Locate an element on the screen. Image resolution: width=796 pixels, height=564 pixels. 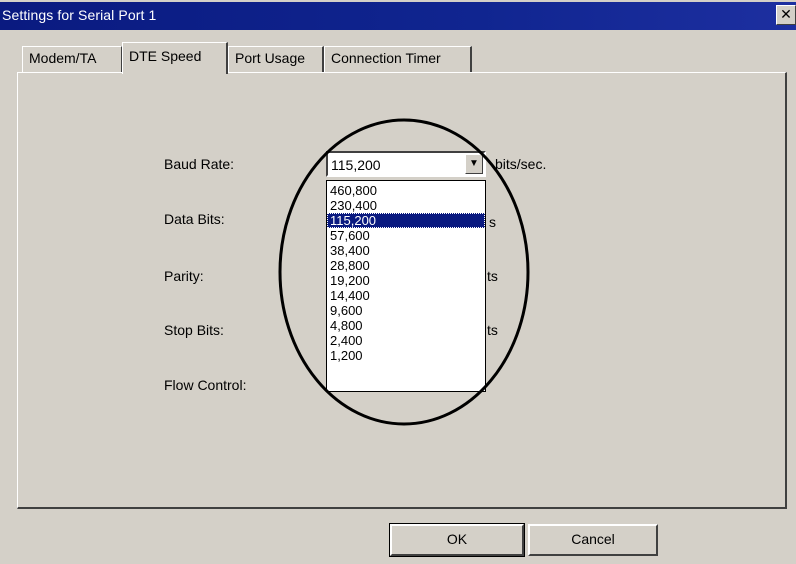
ok-button: OK is located at coordinates (457, 540).